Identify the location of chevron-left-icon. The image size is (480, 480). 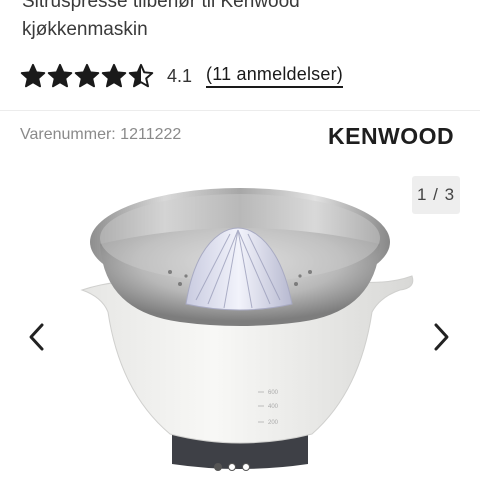
(36, 337).